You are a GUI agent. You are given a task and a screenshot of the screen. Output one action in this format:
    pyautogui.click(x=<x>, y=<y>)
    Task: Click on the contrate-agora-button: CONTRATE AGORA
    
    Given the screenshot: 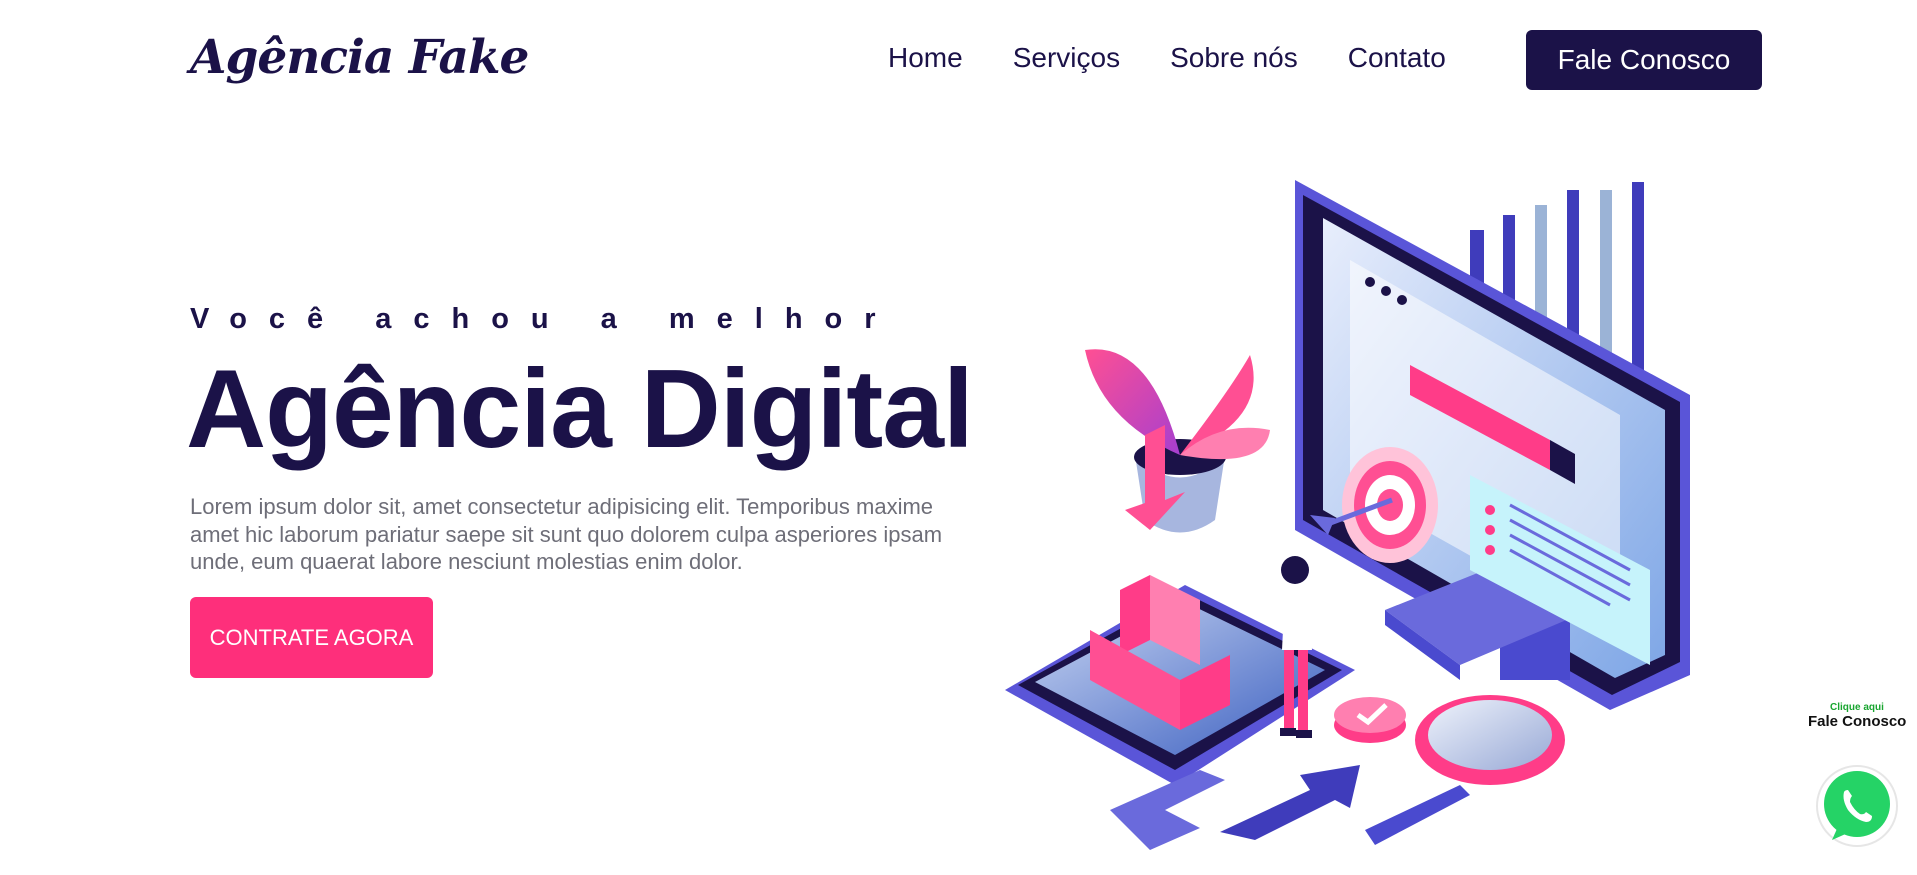 What is the action you would take?
    pyautogui.click(x=311, y=637)
    